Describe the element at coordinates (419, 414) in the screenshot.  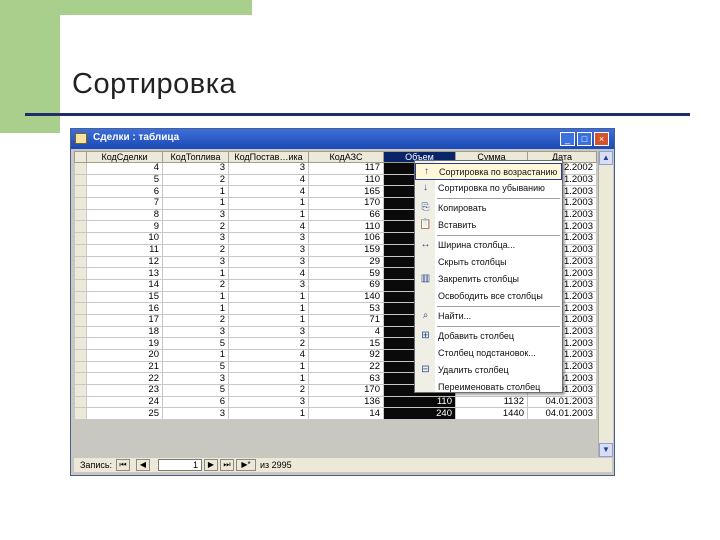
I see `table-cell: 240` at that location.